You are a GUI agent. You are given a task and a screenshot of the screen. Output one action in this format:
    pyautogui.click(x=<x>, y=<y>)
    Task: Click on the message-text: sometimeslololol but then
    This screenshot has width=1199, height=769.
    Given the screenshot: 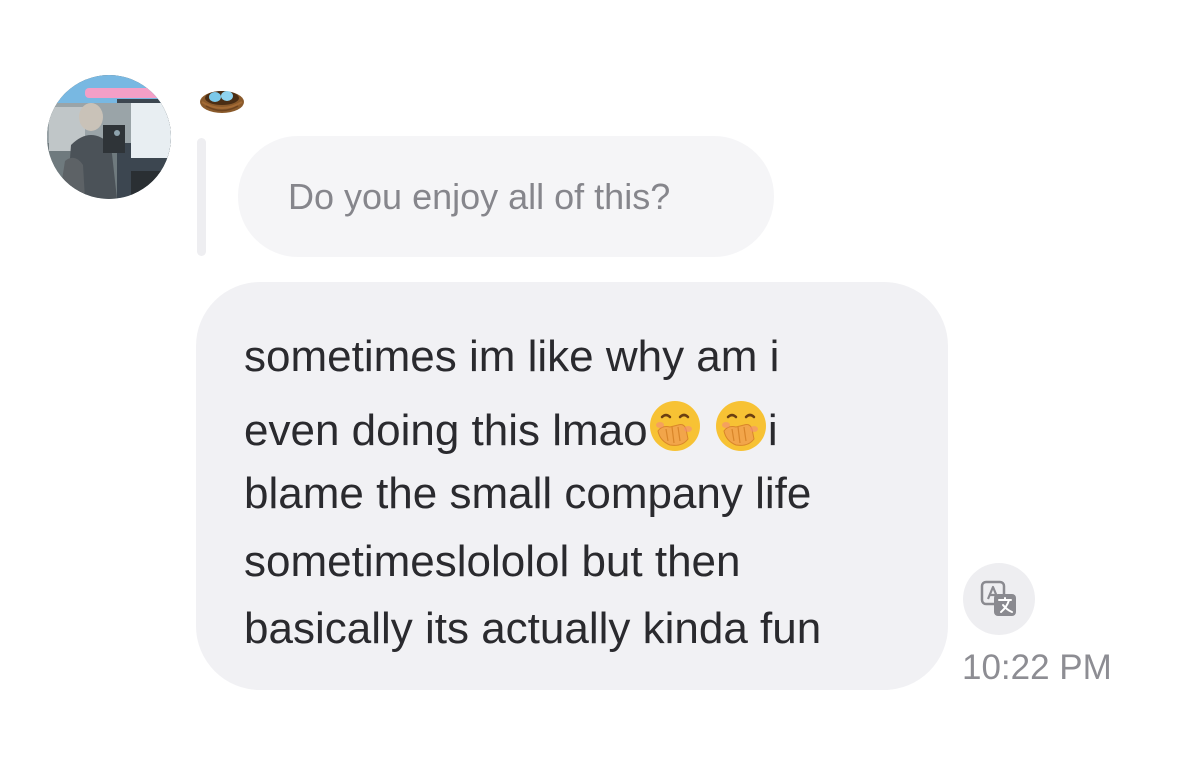 What is the action you would take?
    pyautogui.click(x=492, y=561)
    